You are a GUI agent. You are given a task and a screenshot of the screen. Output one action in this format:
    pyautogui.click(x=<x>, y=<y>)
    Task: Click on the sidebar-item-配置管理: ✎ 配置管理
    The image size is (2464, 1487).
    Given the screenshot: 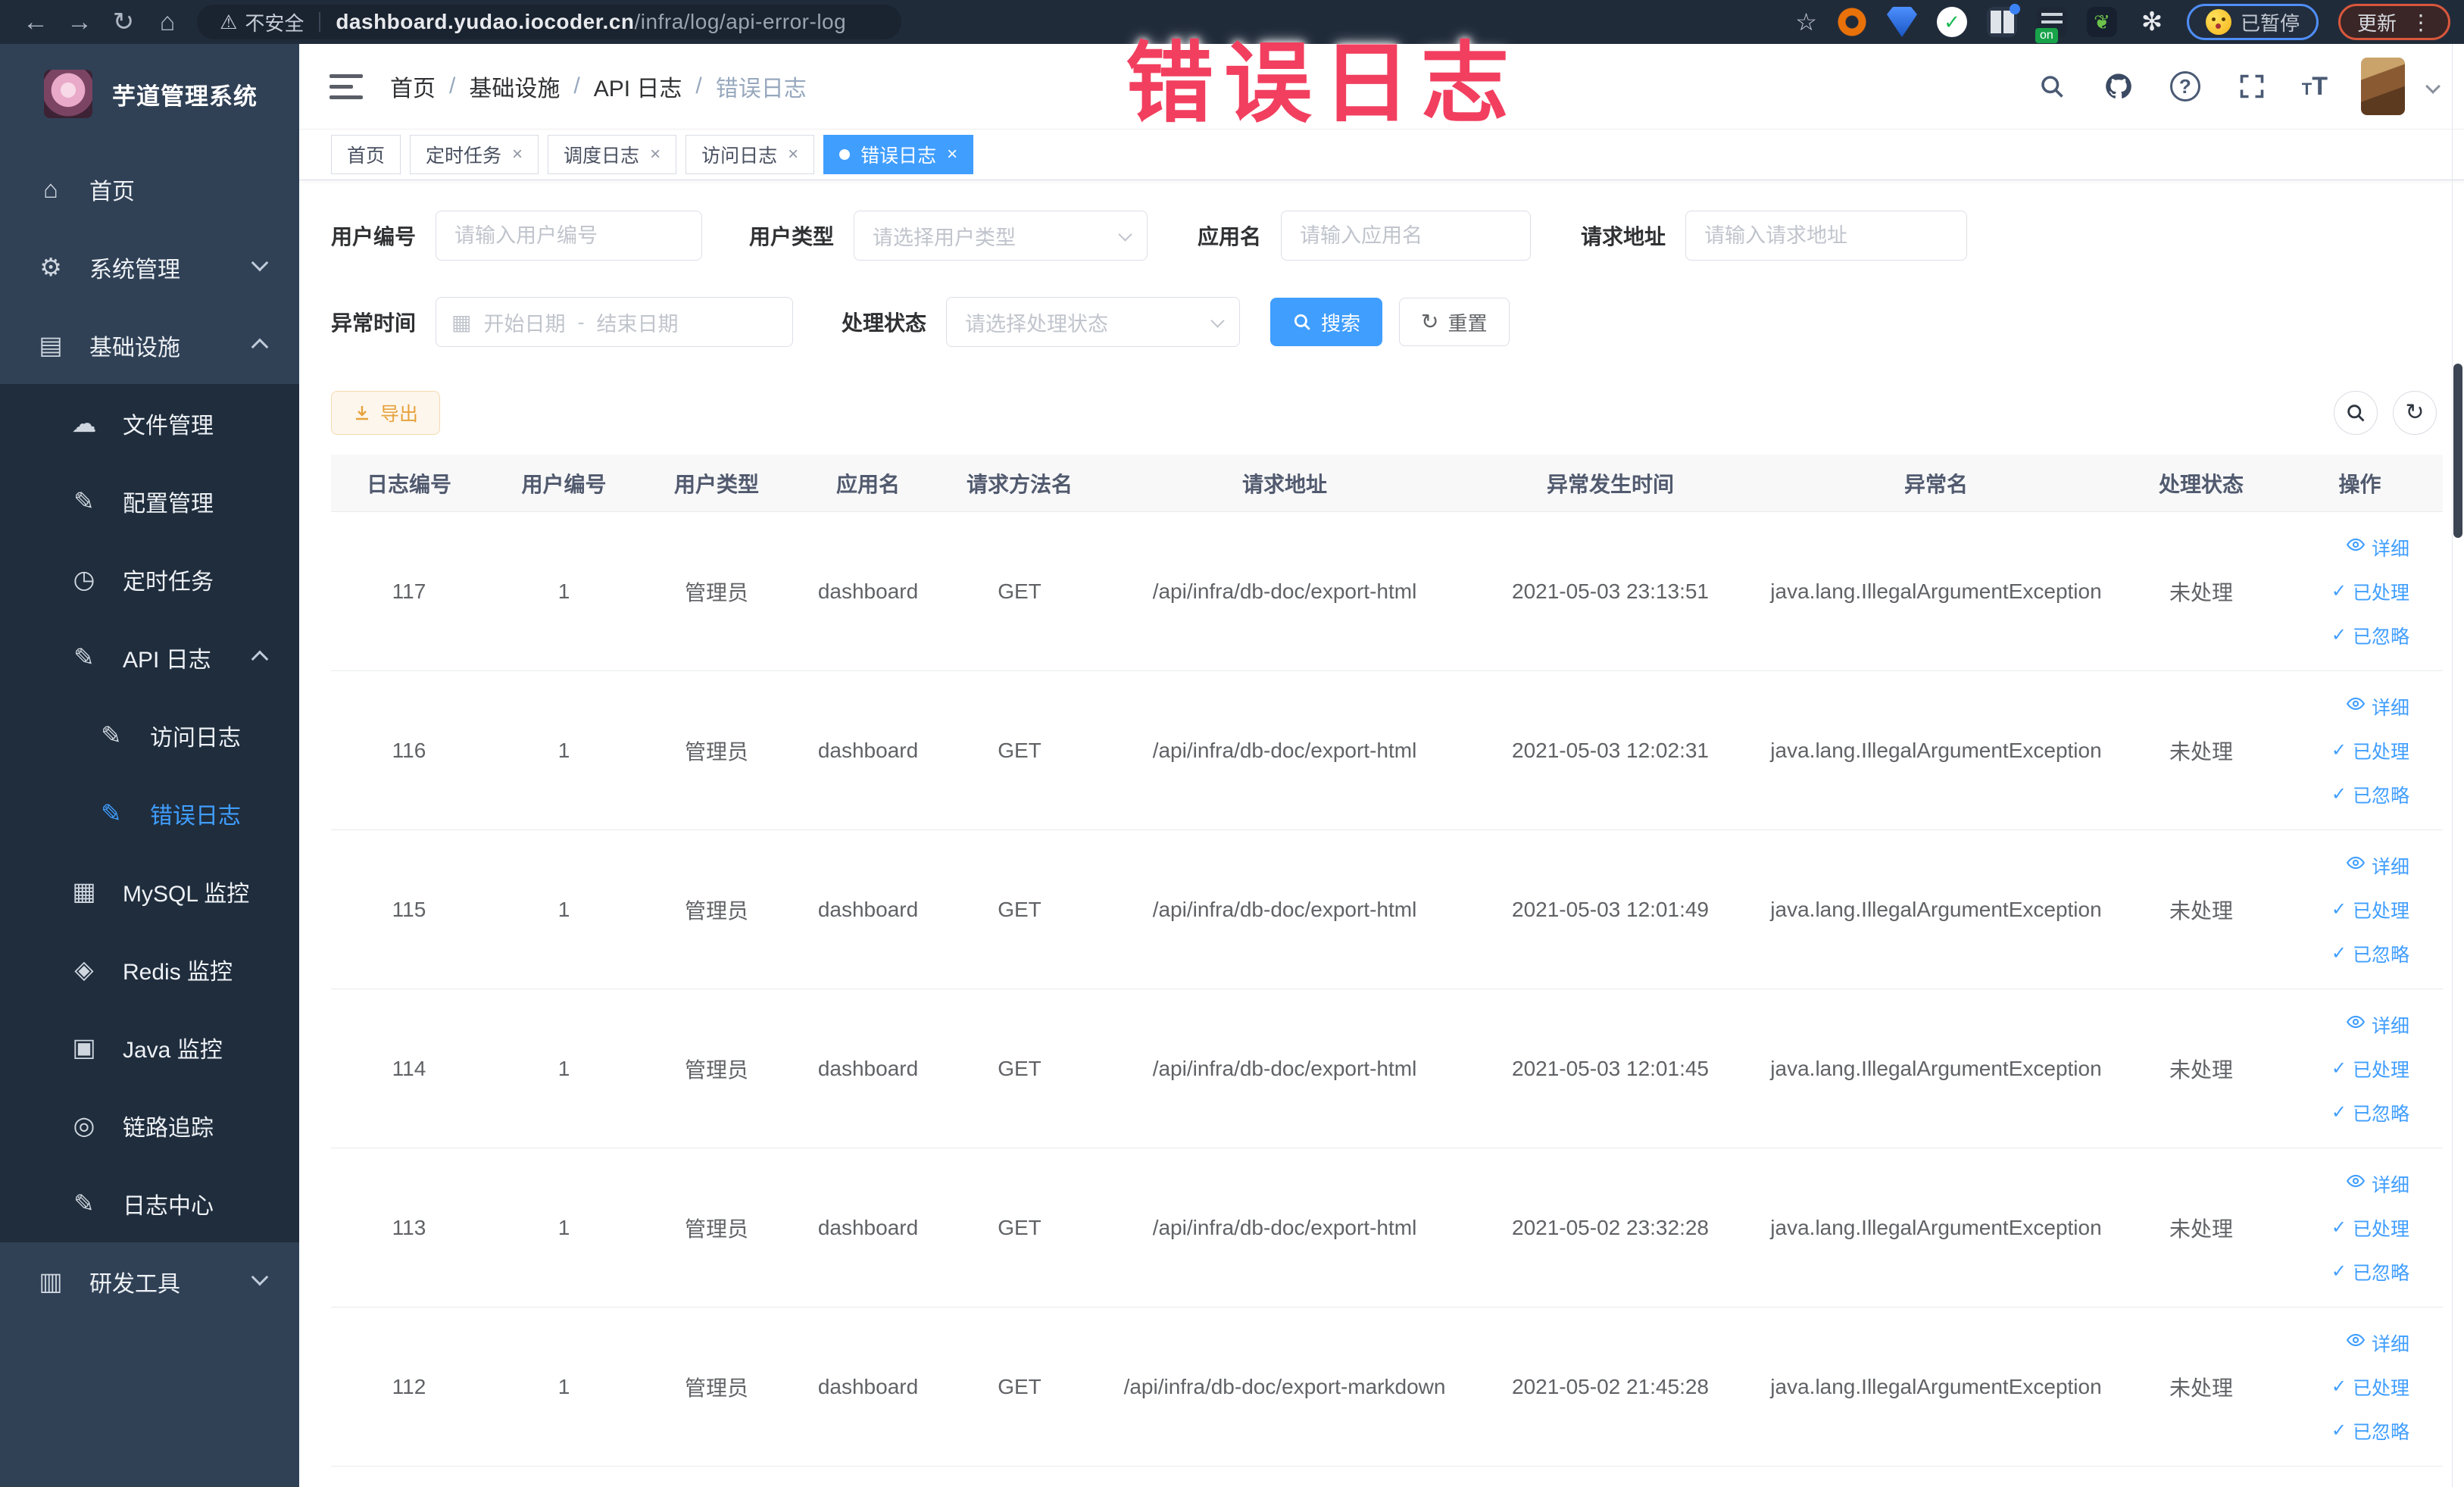 What is the action you would take?
    pyautogui.click(x=149, y=501)
    